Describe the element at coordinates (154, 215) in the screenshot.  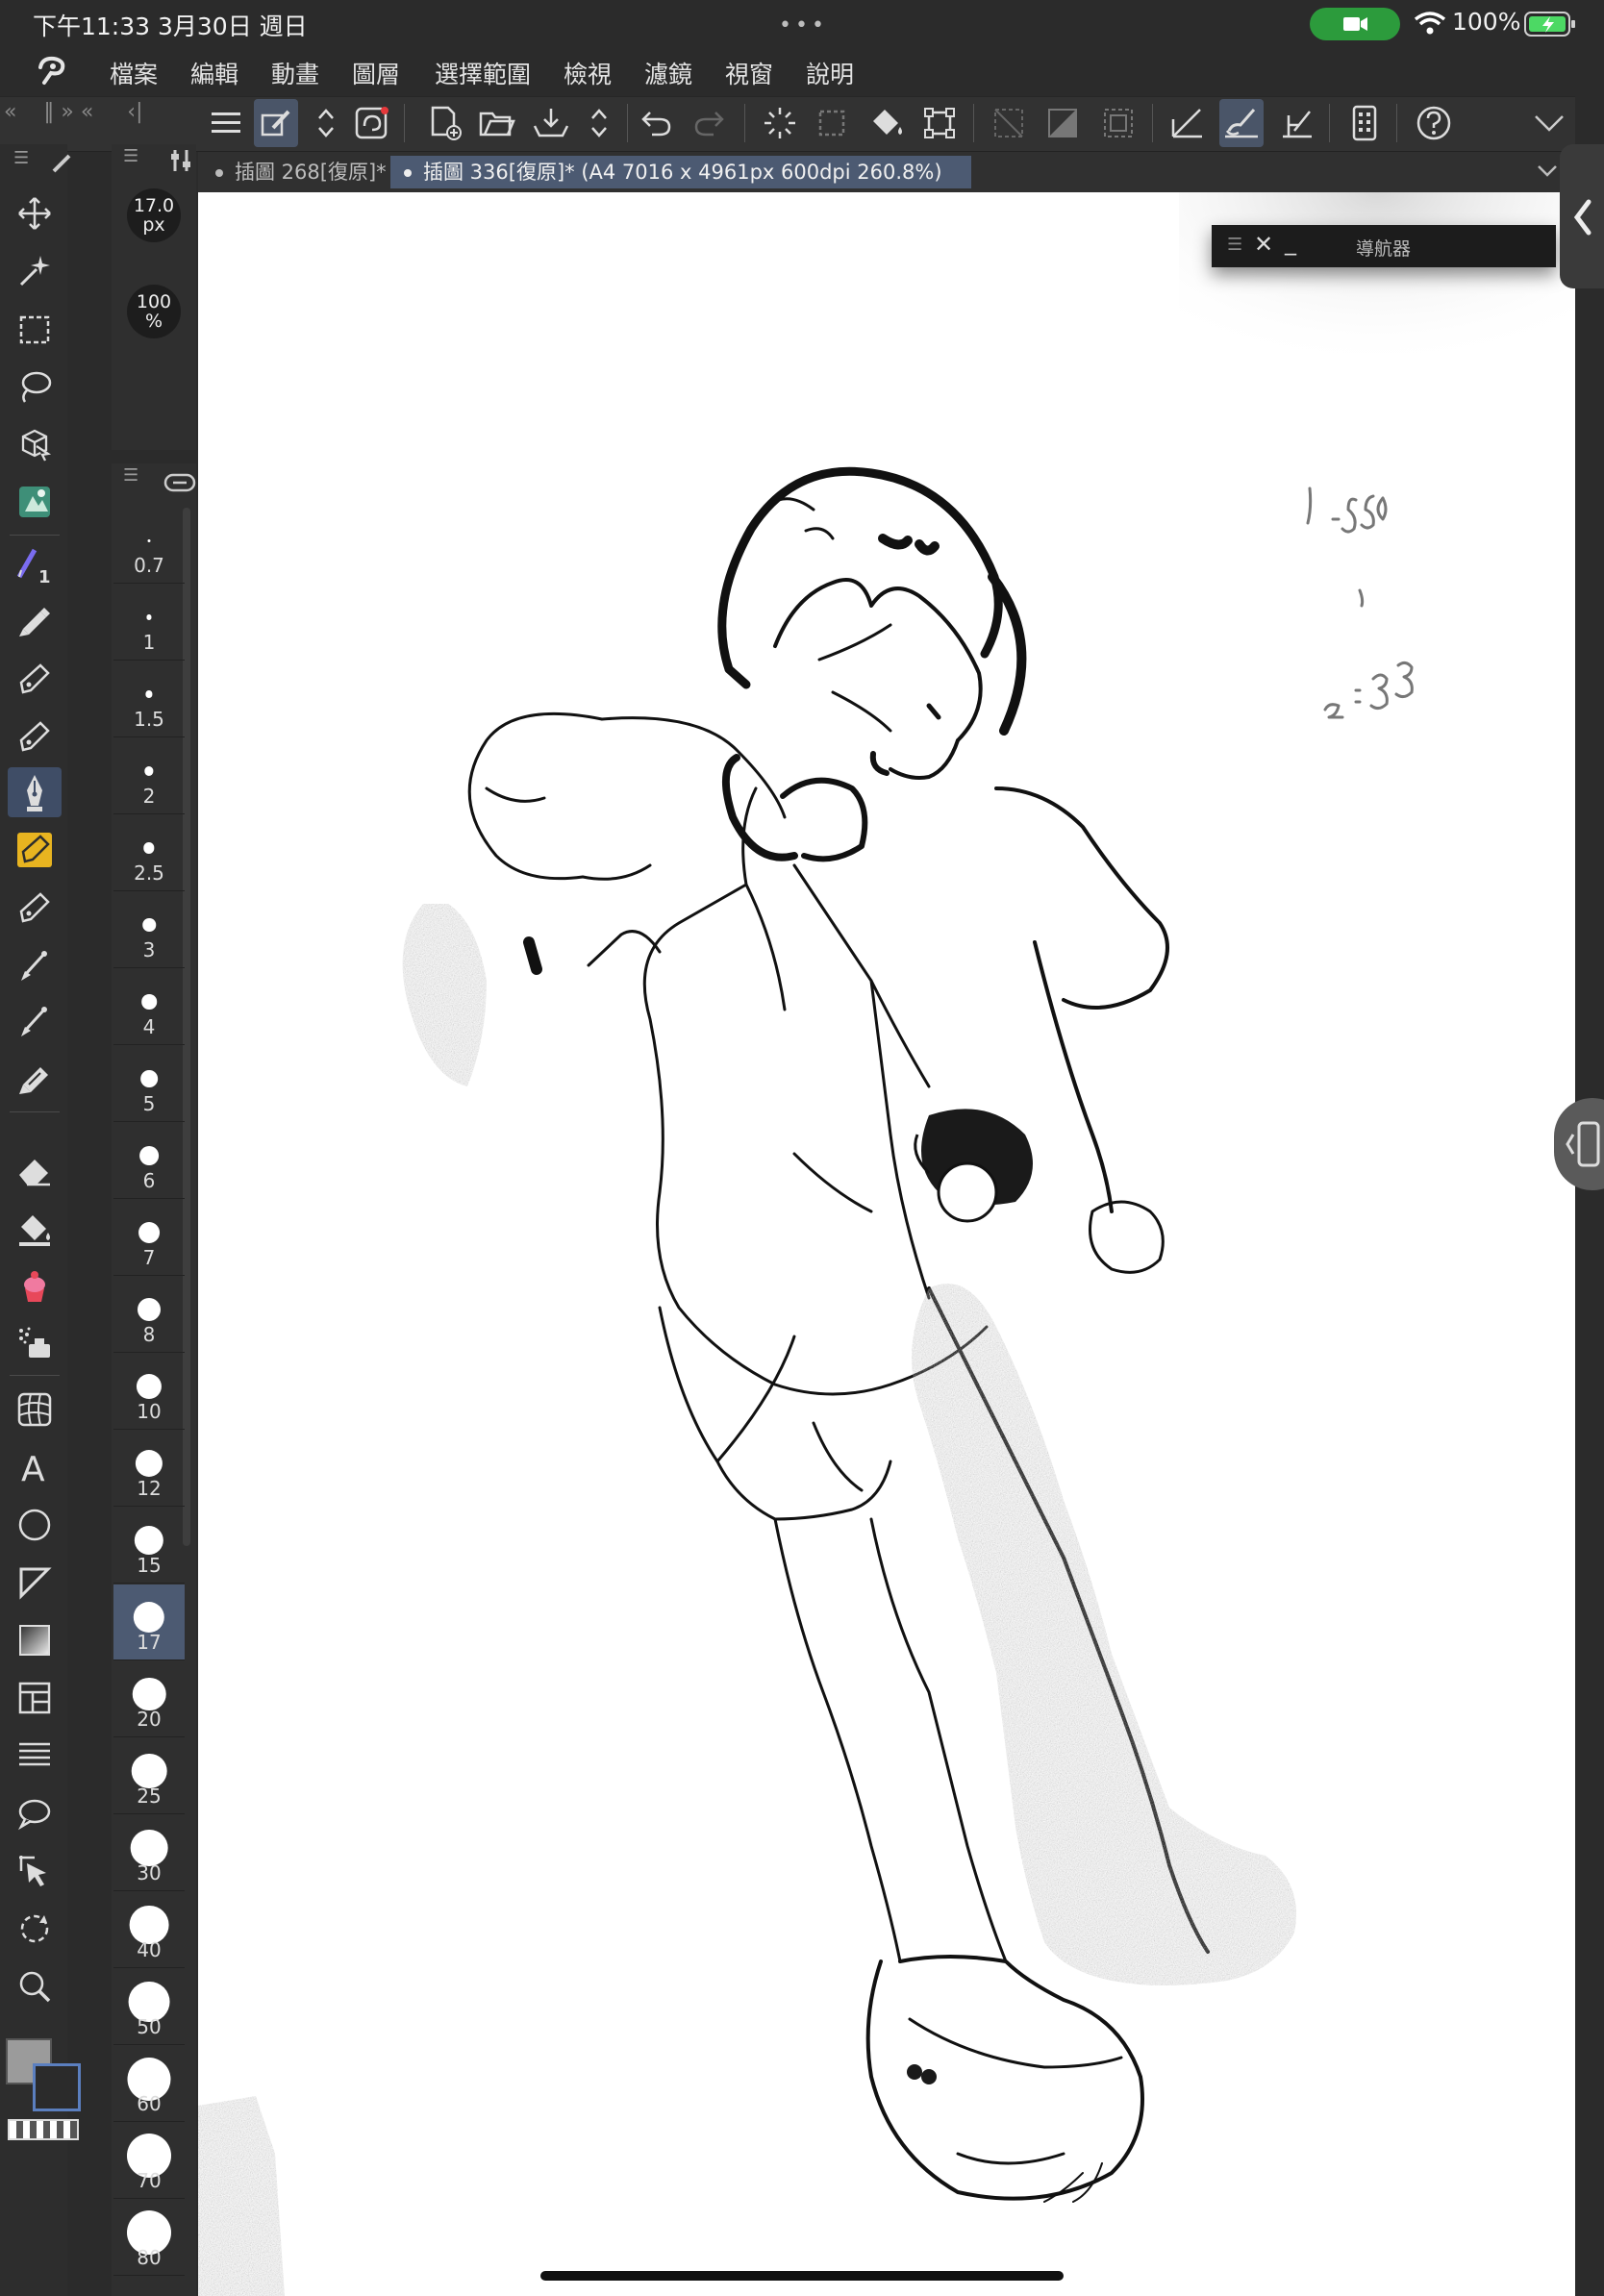
I see `brush-size-indicator: 17.0 px` at that location.